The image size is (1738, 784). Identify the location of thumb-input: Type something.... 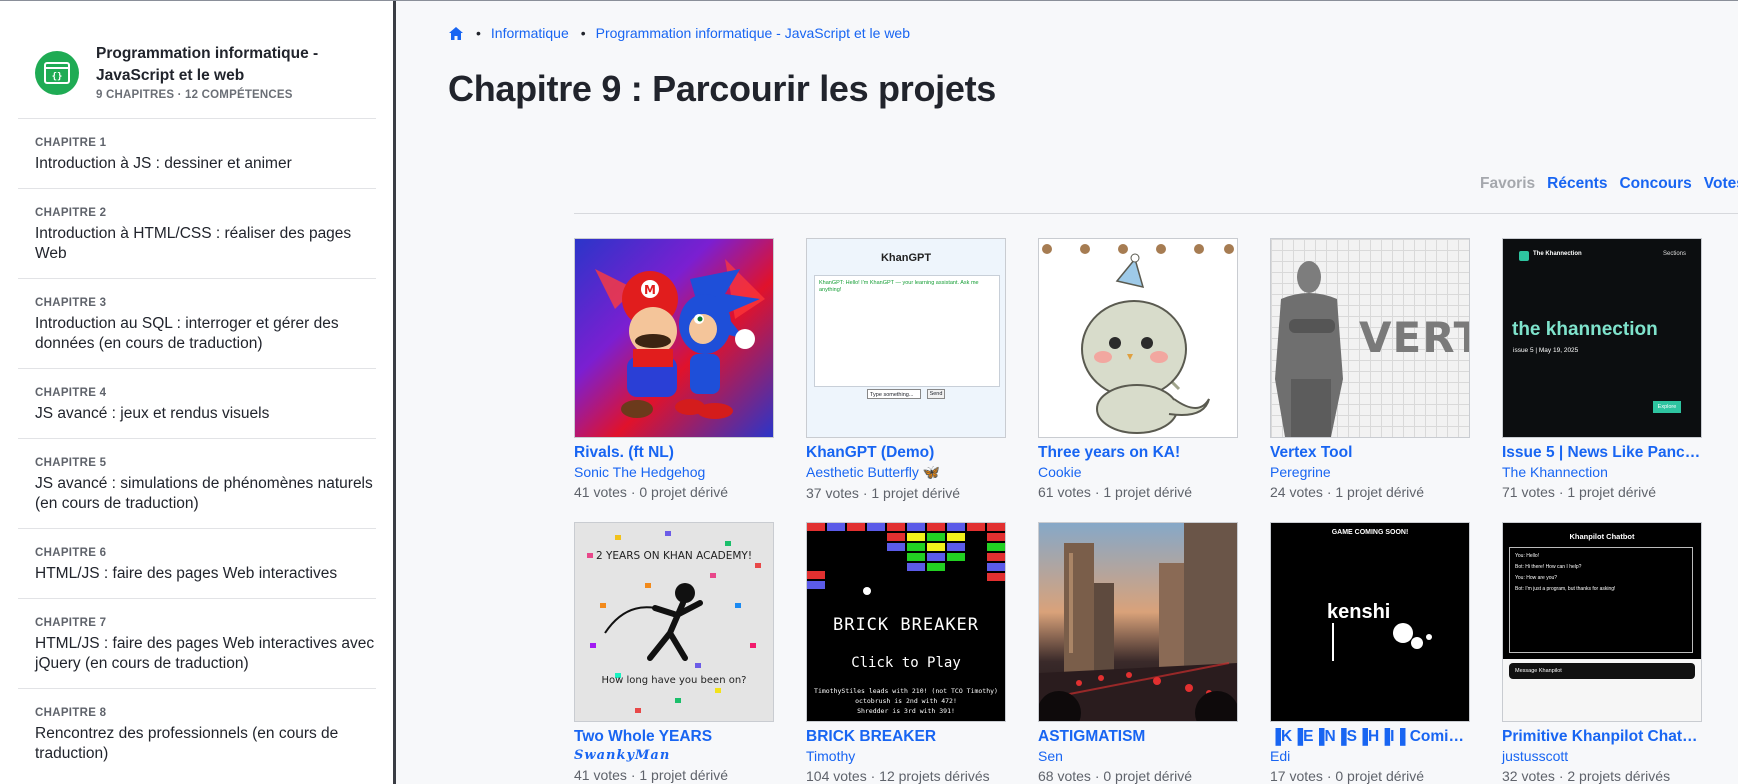
(894, 394).